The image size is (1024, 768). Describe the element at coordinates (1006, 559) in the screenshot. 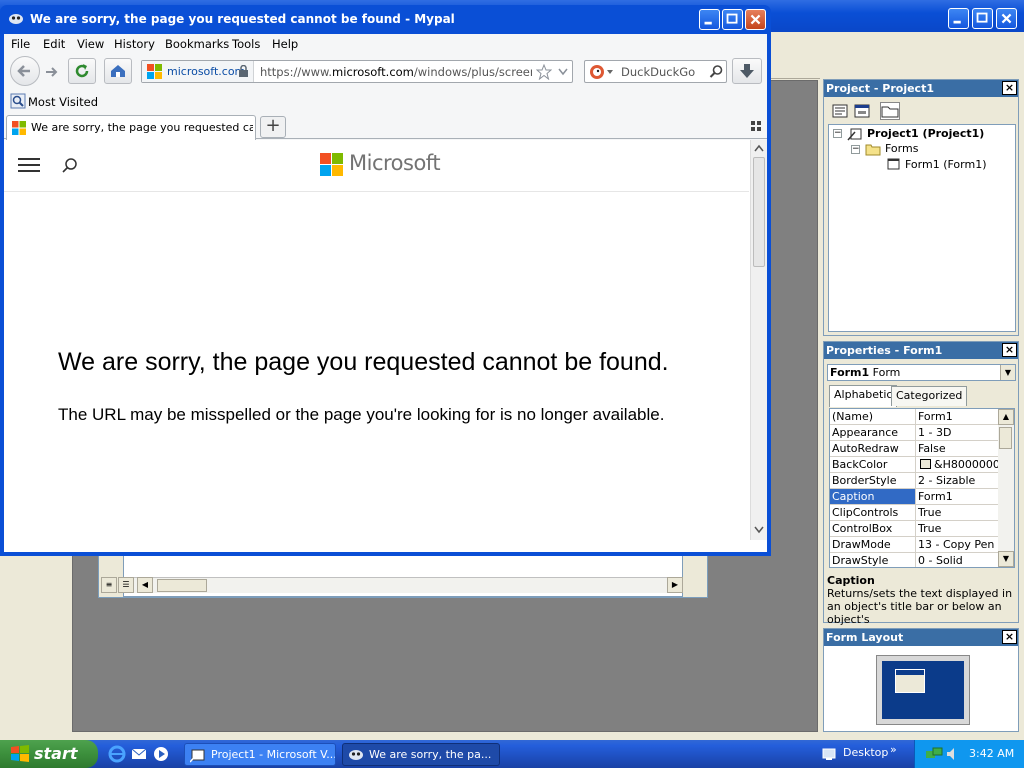

I see `scroll-down-button: ▼` at that location.